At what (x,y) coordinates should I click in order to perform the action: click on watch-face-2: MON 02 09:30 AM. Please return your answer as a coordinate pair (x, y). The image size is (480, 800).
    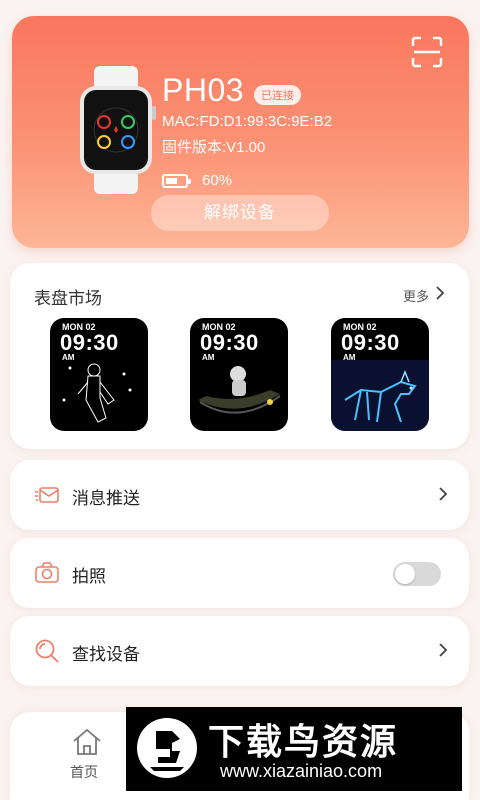
    Looking at the image, I should click on (239, 374).